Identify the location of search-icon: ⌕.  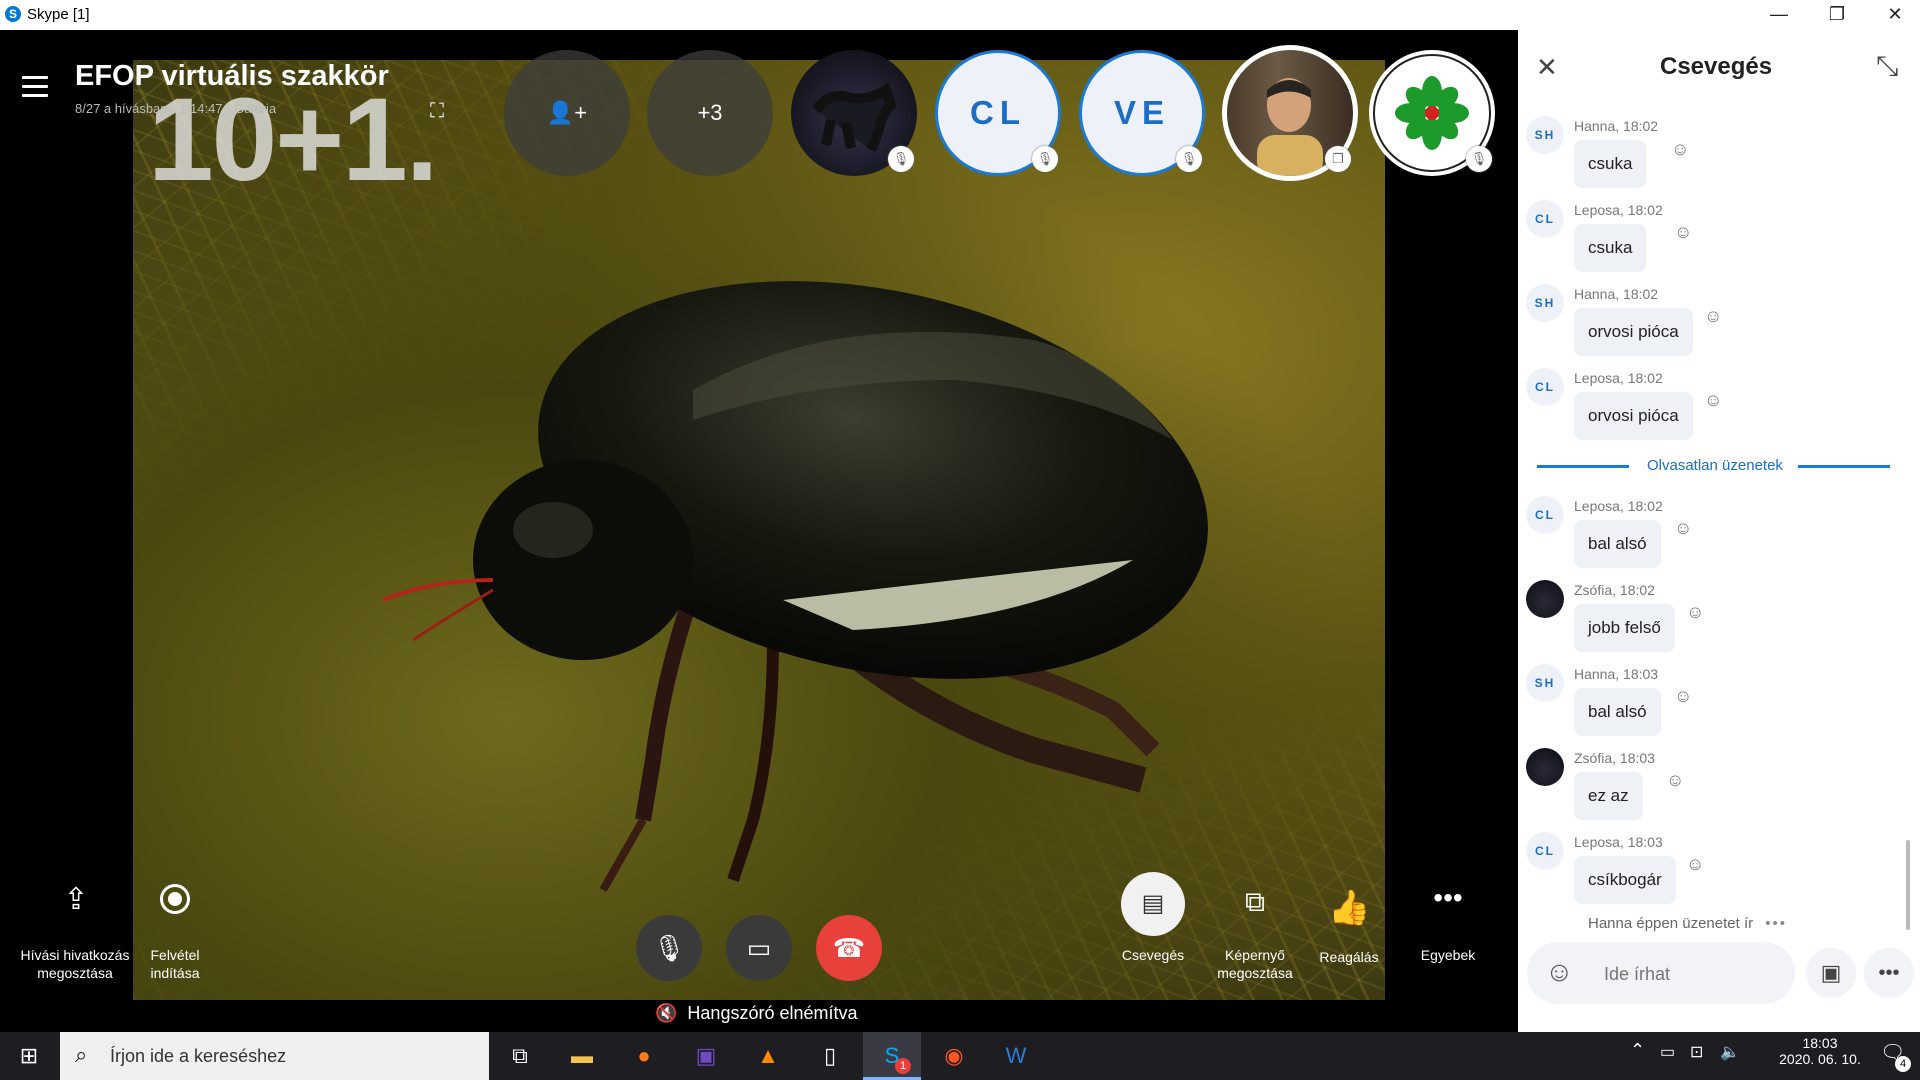
(81, 1054).